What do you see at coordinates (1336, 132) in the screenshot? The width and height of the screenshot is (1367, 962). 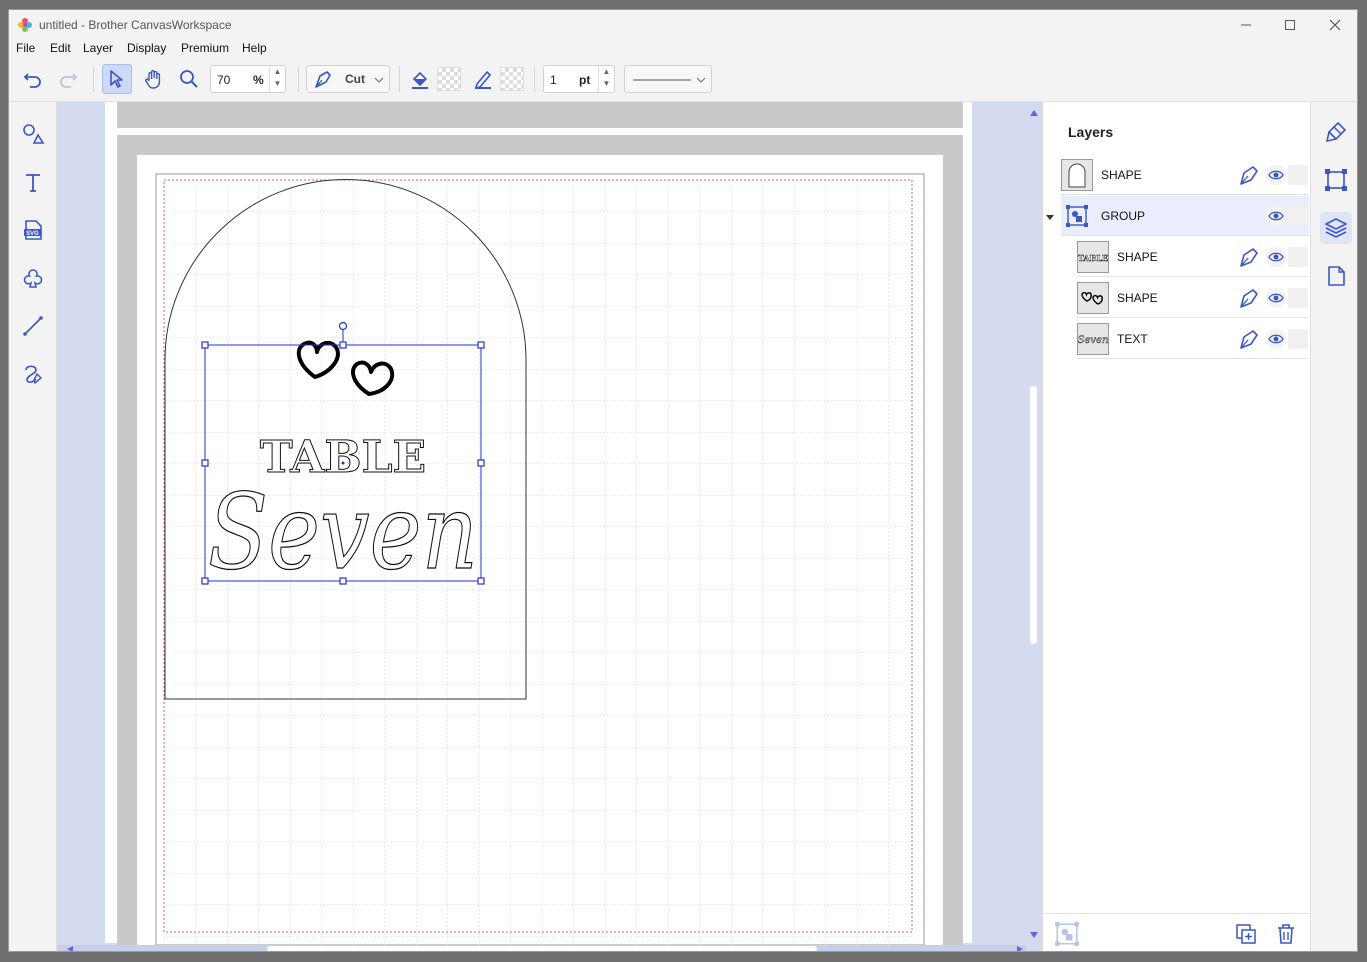 I see `edit-image-button` at bounding box center [1336, 132].